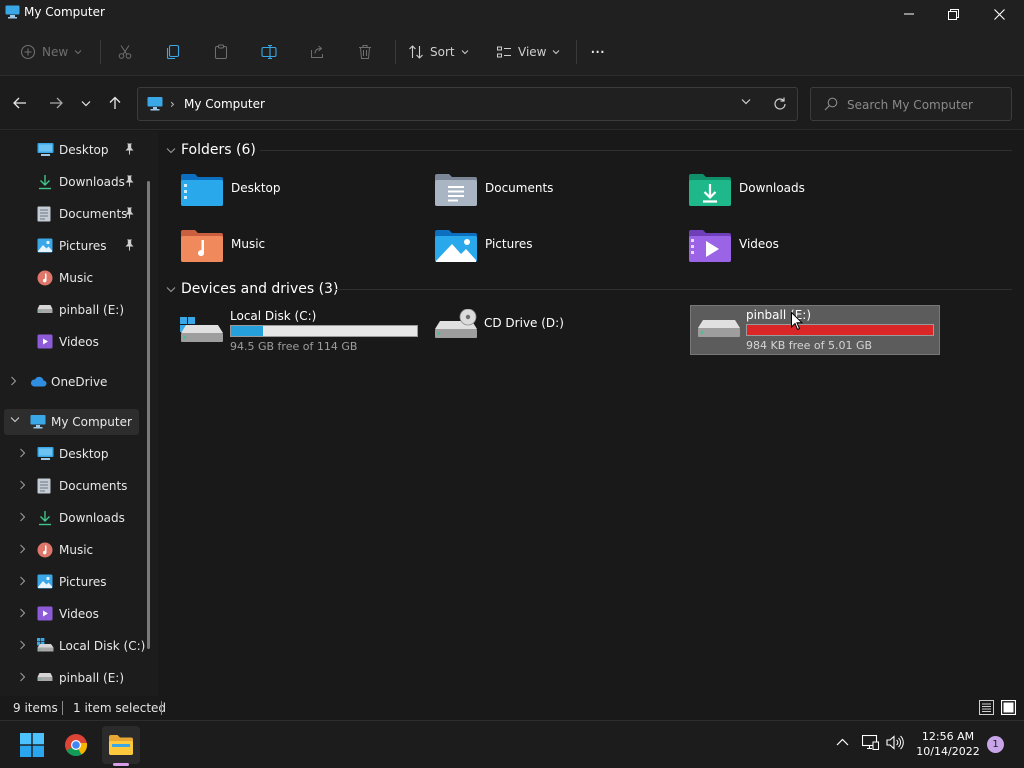 This screenshot has width=1024, height=768. I want to click on sidebar-item-onedrive: OneDrive, so click(71, 382).